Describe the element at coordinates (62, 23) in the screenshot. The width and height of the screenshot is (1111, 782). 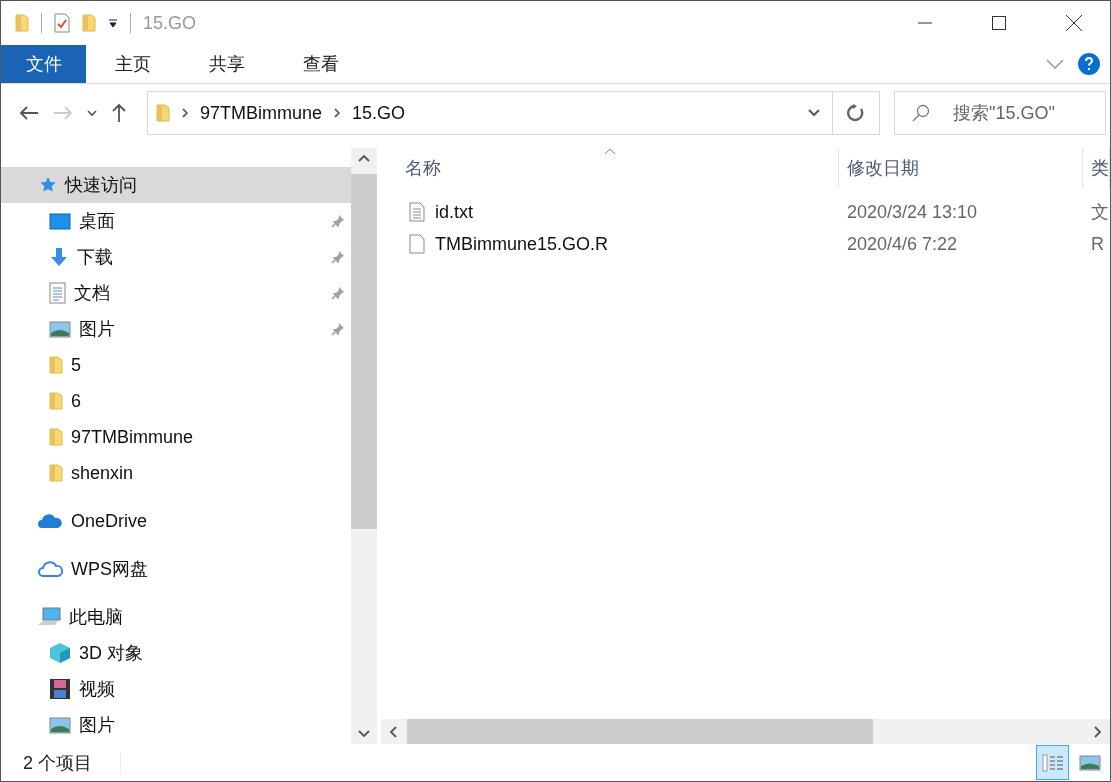
I see `properties-icon` at that location.